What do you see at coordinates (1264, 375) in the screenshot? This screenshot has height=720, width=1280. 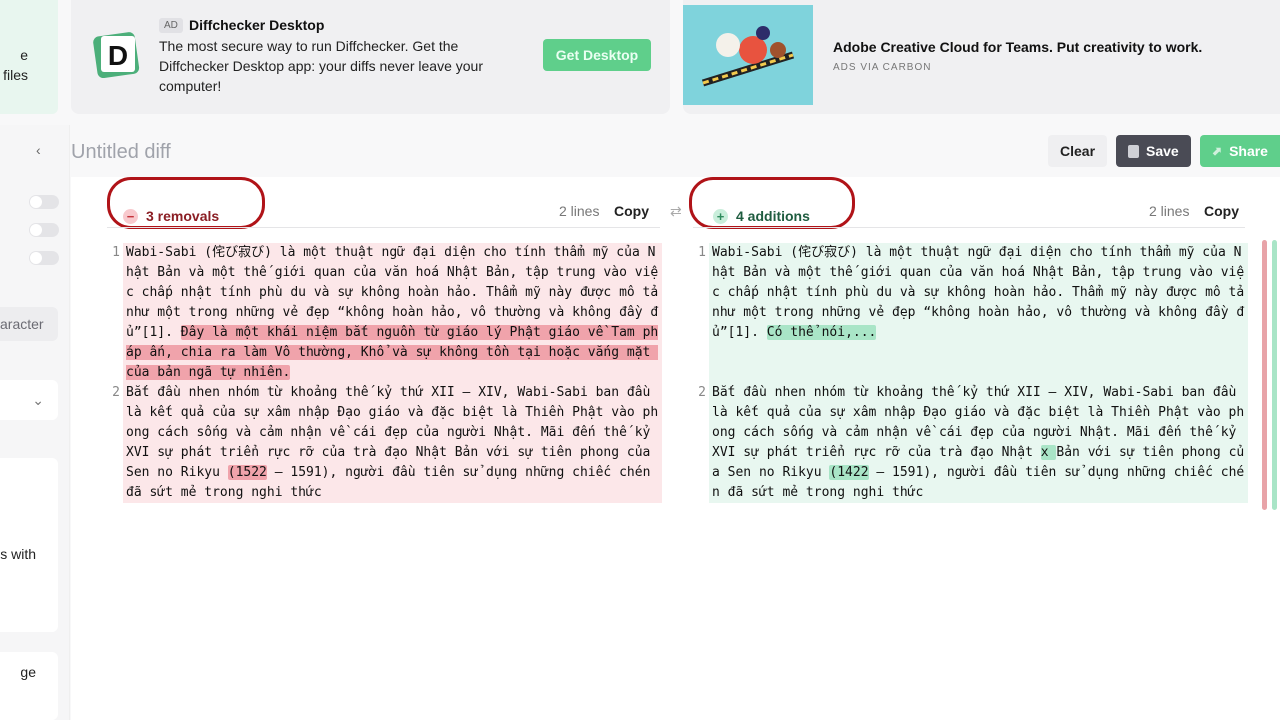 I see `scrollbar-removed` at bounding box center [1264, 375].